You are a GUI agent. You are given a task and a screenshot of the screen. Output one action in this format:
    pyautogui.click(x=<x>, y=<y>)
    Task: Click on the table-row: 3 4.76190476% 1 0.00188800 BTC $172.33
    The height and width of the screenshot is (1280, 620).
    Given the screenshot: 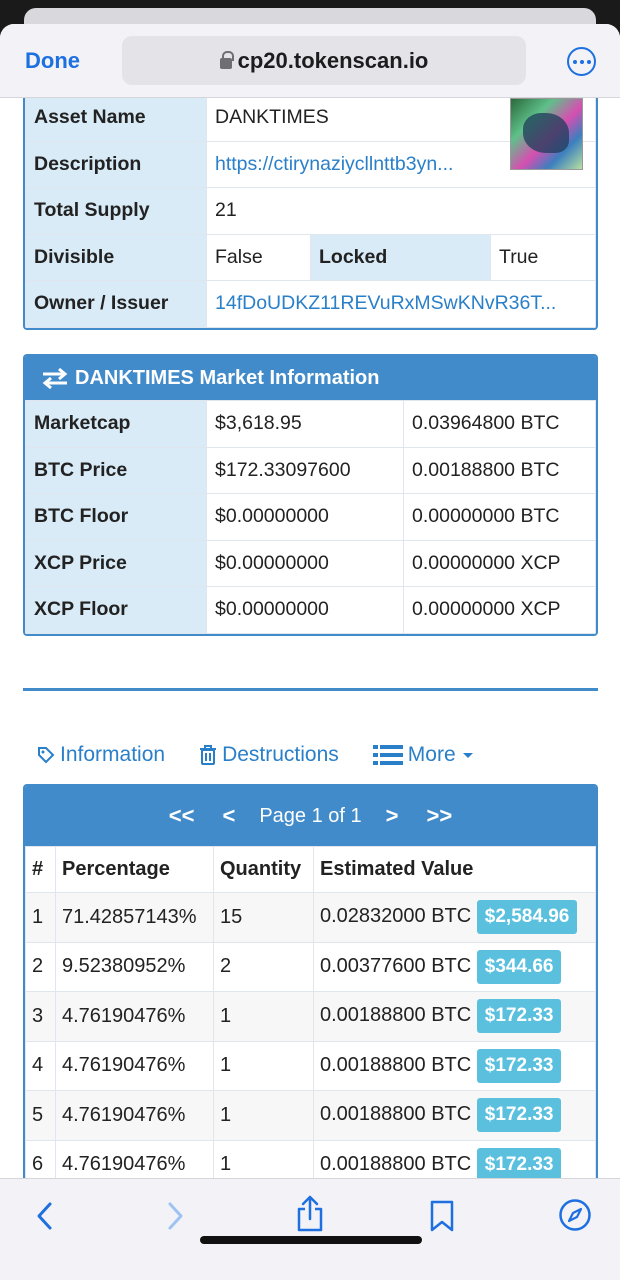 What is the action you would take?
    pyautogui.click(x=310, y=1016)
    